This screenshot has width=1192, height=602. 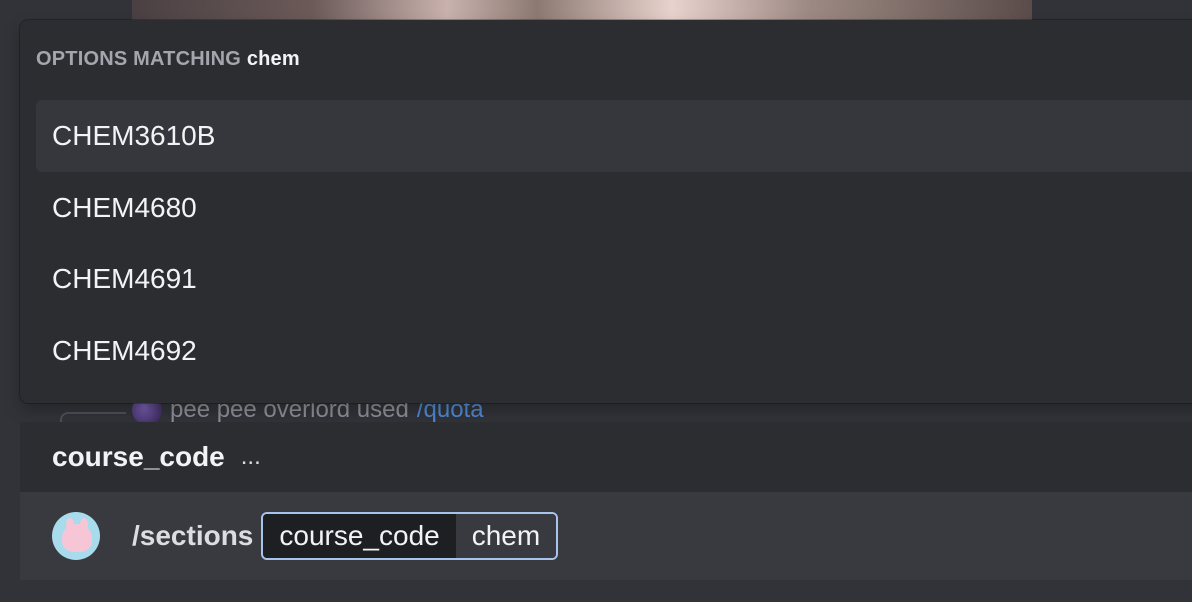 I want to click on header-prefix: OPTIONS MATCHING, so click(x=139, y=59).